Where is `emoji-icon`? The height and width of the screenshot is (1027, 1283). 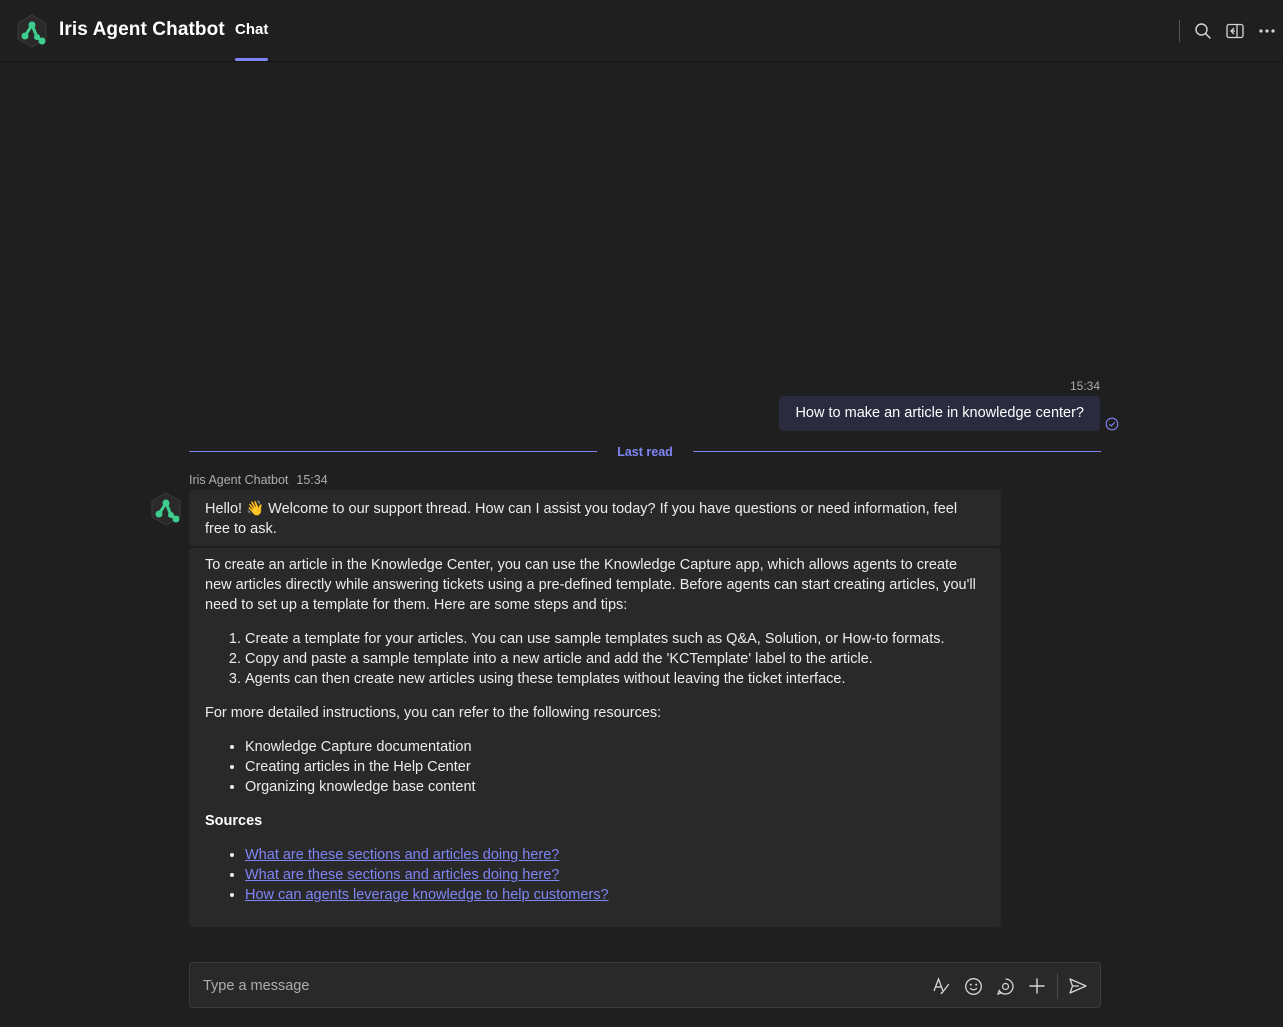 emoji-icon is located at coordinates (973, 986).